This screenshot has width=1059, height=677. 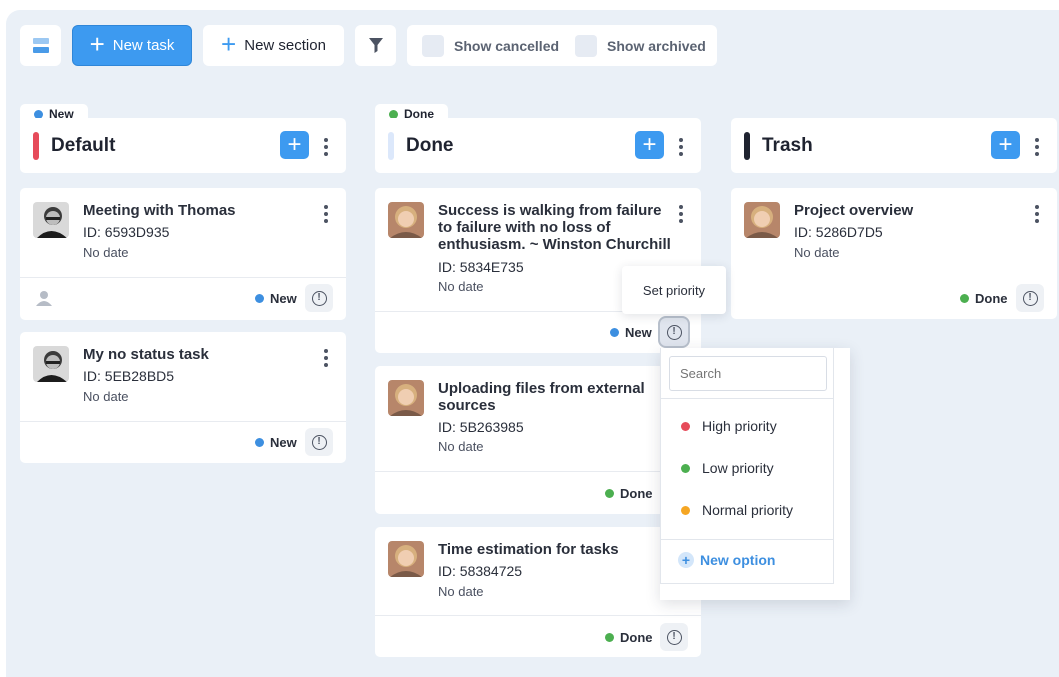 What do you see at coordinates (727, 468) in the screenshot?
I see `priority-option-low: Low priority` at bounding box center [727, 468].